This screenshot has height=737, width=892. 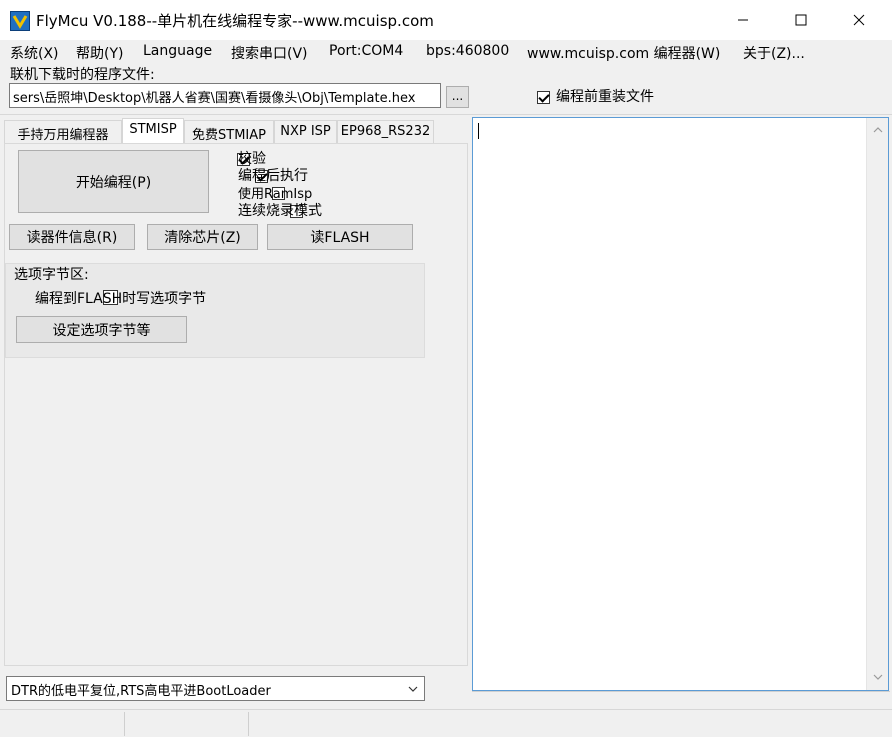 I want to click on read-flash-button: 读FLASH, so click(x=340, y=237).